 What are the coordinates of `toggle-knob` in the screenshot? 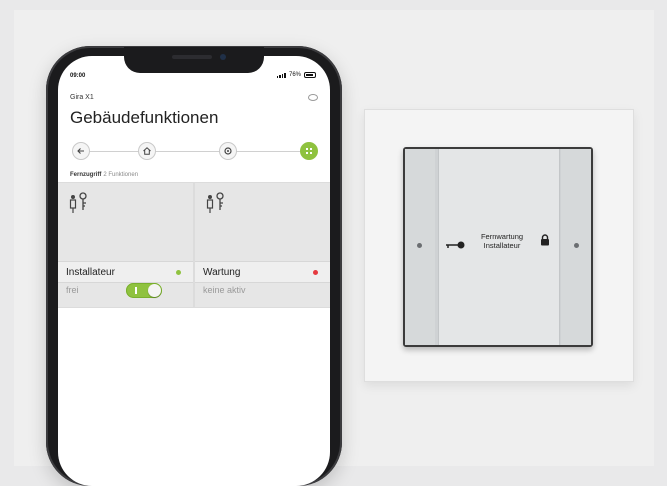 It's located at (154, 290).